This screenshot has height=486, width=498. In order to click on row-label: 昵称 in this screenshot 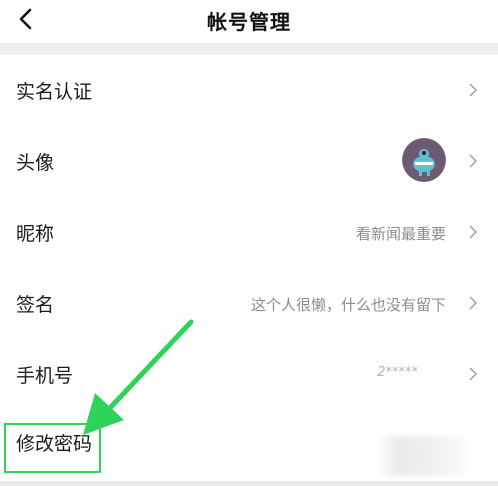, I will do `click(35, 234)`.